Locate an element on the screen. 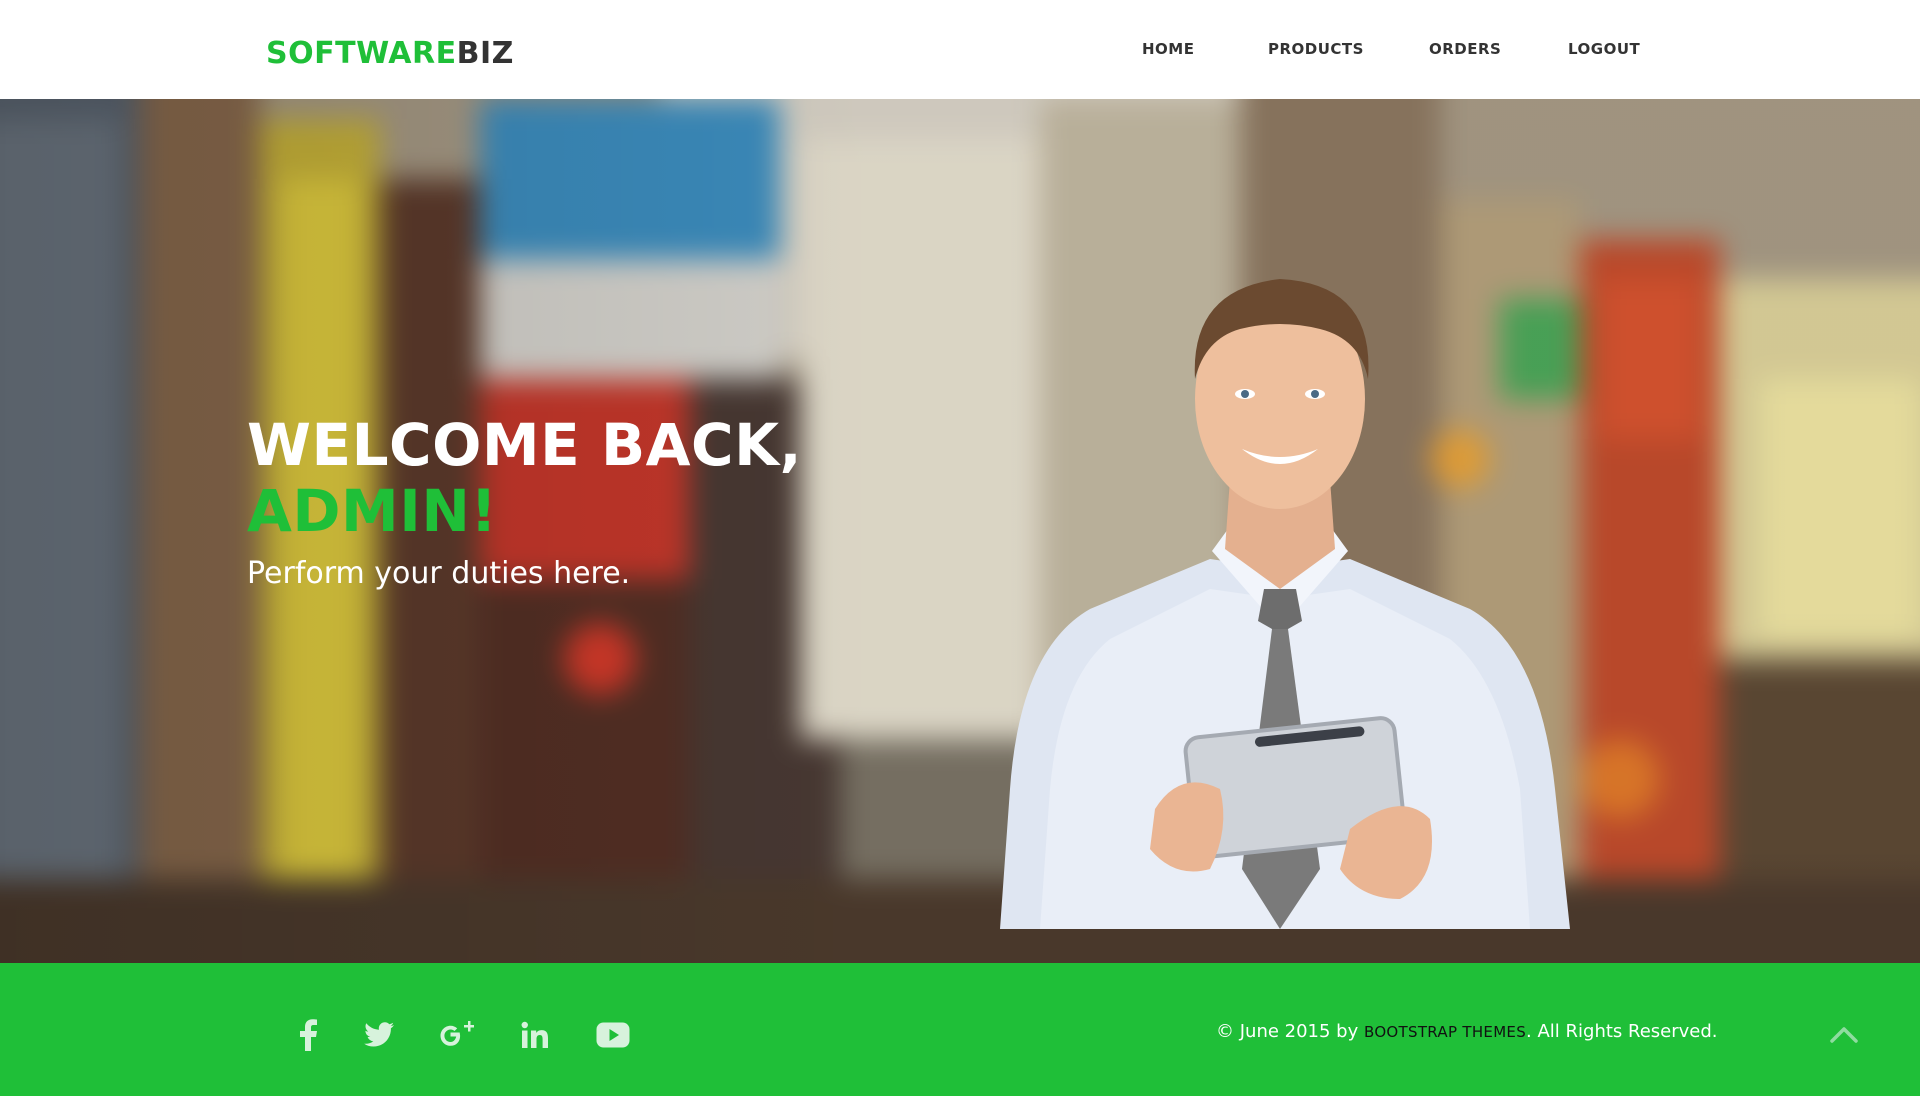  nav-item-logout: LOGOUT is located at coordinates (1604, 49).